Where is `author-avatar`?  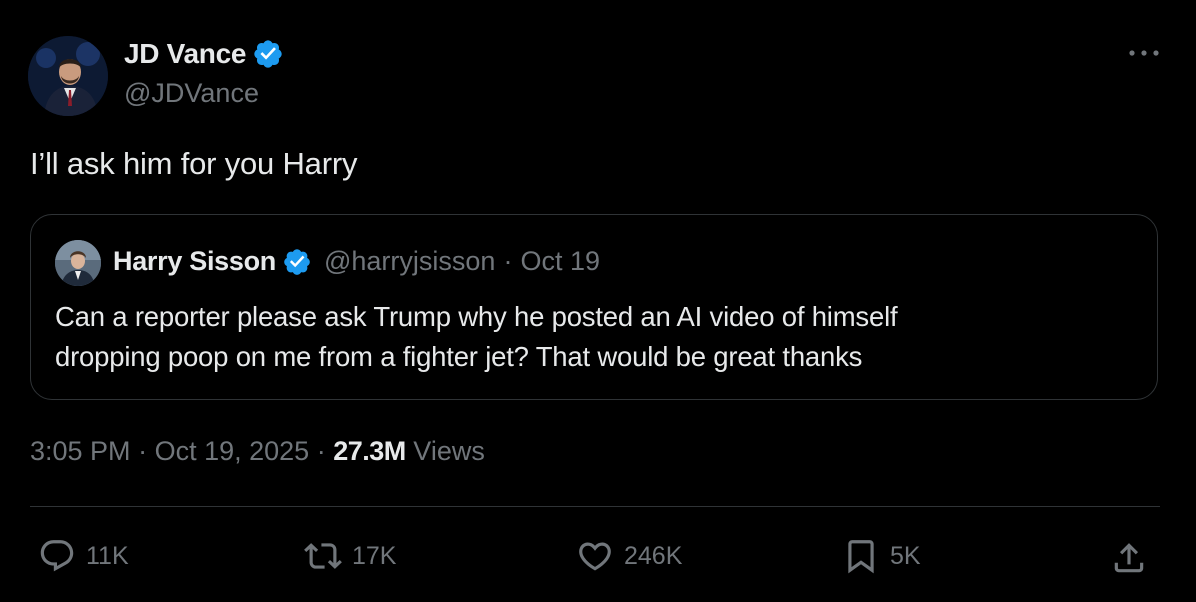 author-avatar is located at coordinates (68, 76).